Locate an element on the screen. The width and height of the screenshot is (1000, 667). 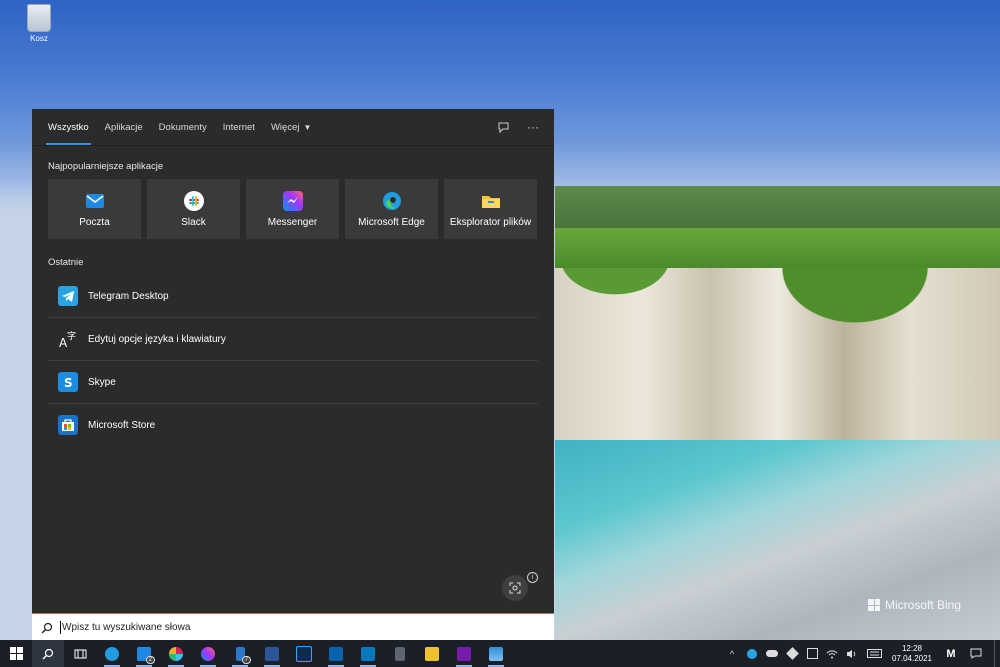
tray-dropbox is located at coordinates (792, 653).